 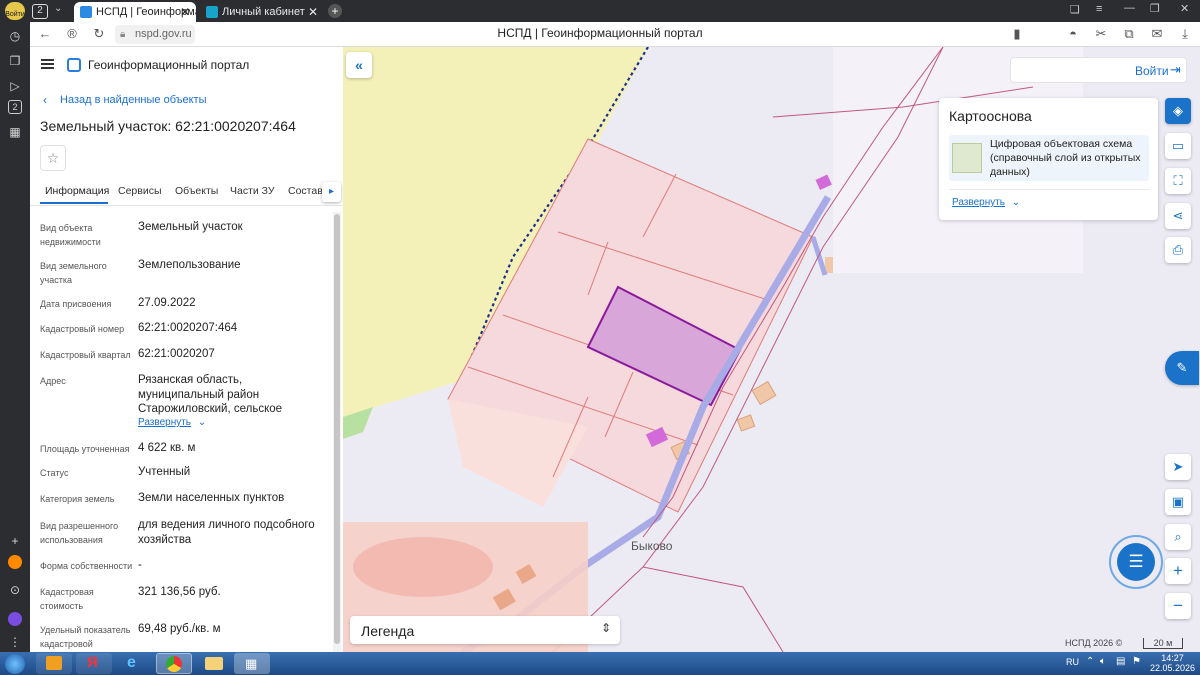 What do you see at coordinates (45, 100) in the screenshot?
I see `chevron-left-icon: ‹` at bounding box center [45, 100].